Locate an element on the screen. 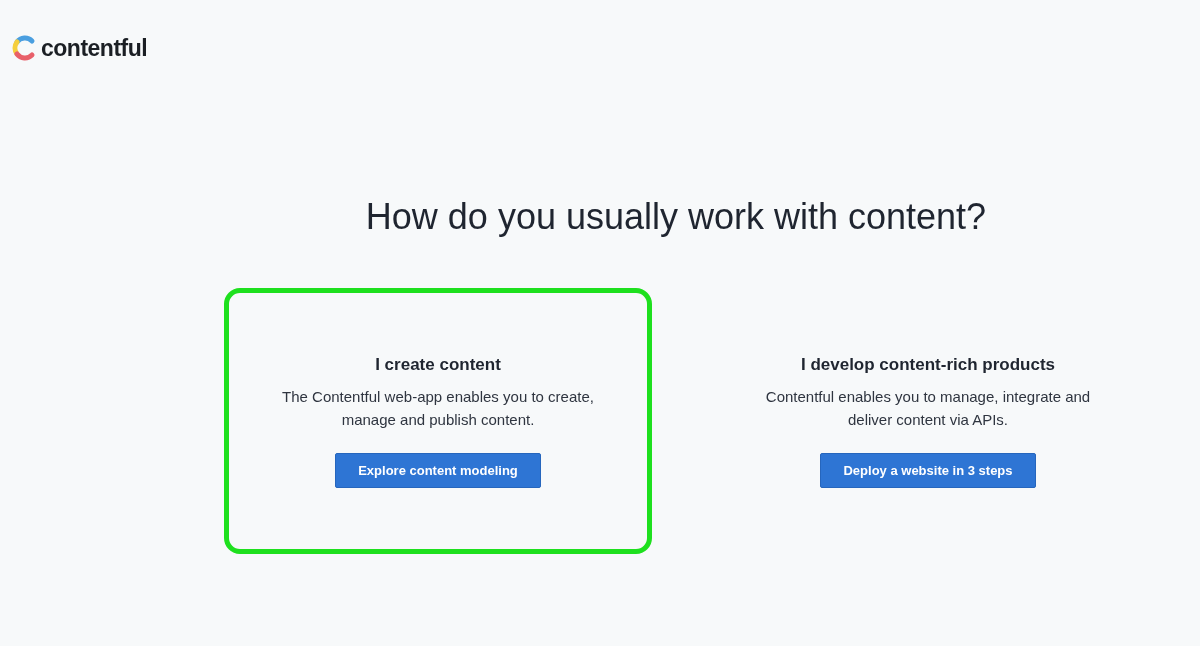 The width and height of the screenshot is (1200, 646). option-card: I develop content-rich products Contentful enables you to manage, integrate and deliver content via APIs. Deploy a website in 3 steps is located at coordinates (928, 421).